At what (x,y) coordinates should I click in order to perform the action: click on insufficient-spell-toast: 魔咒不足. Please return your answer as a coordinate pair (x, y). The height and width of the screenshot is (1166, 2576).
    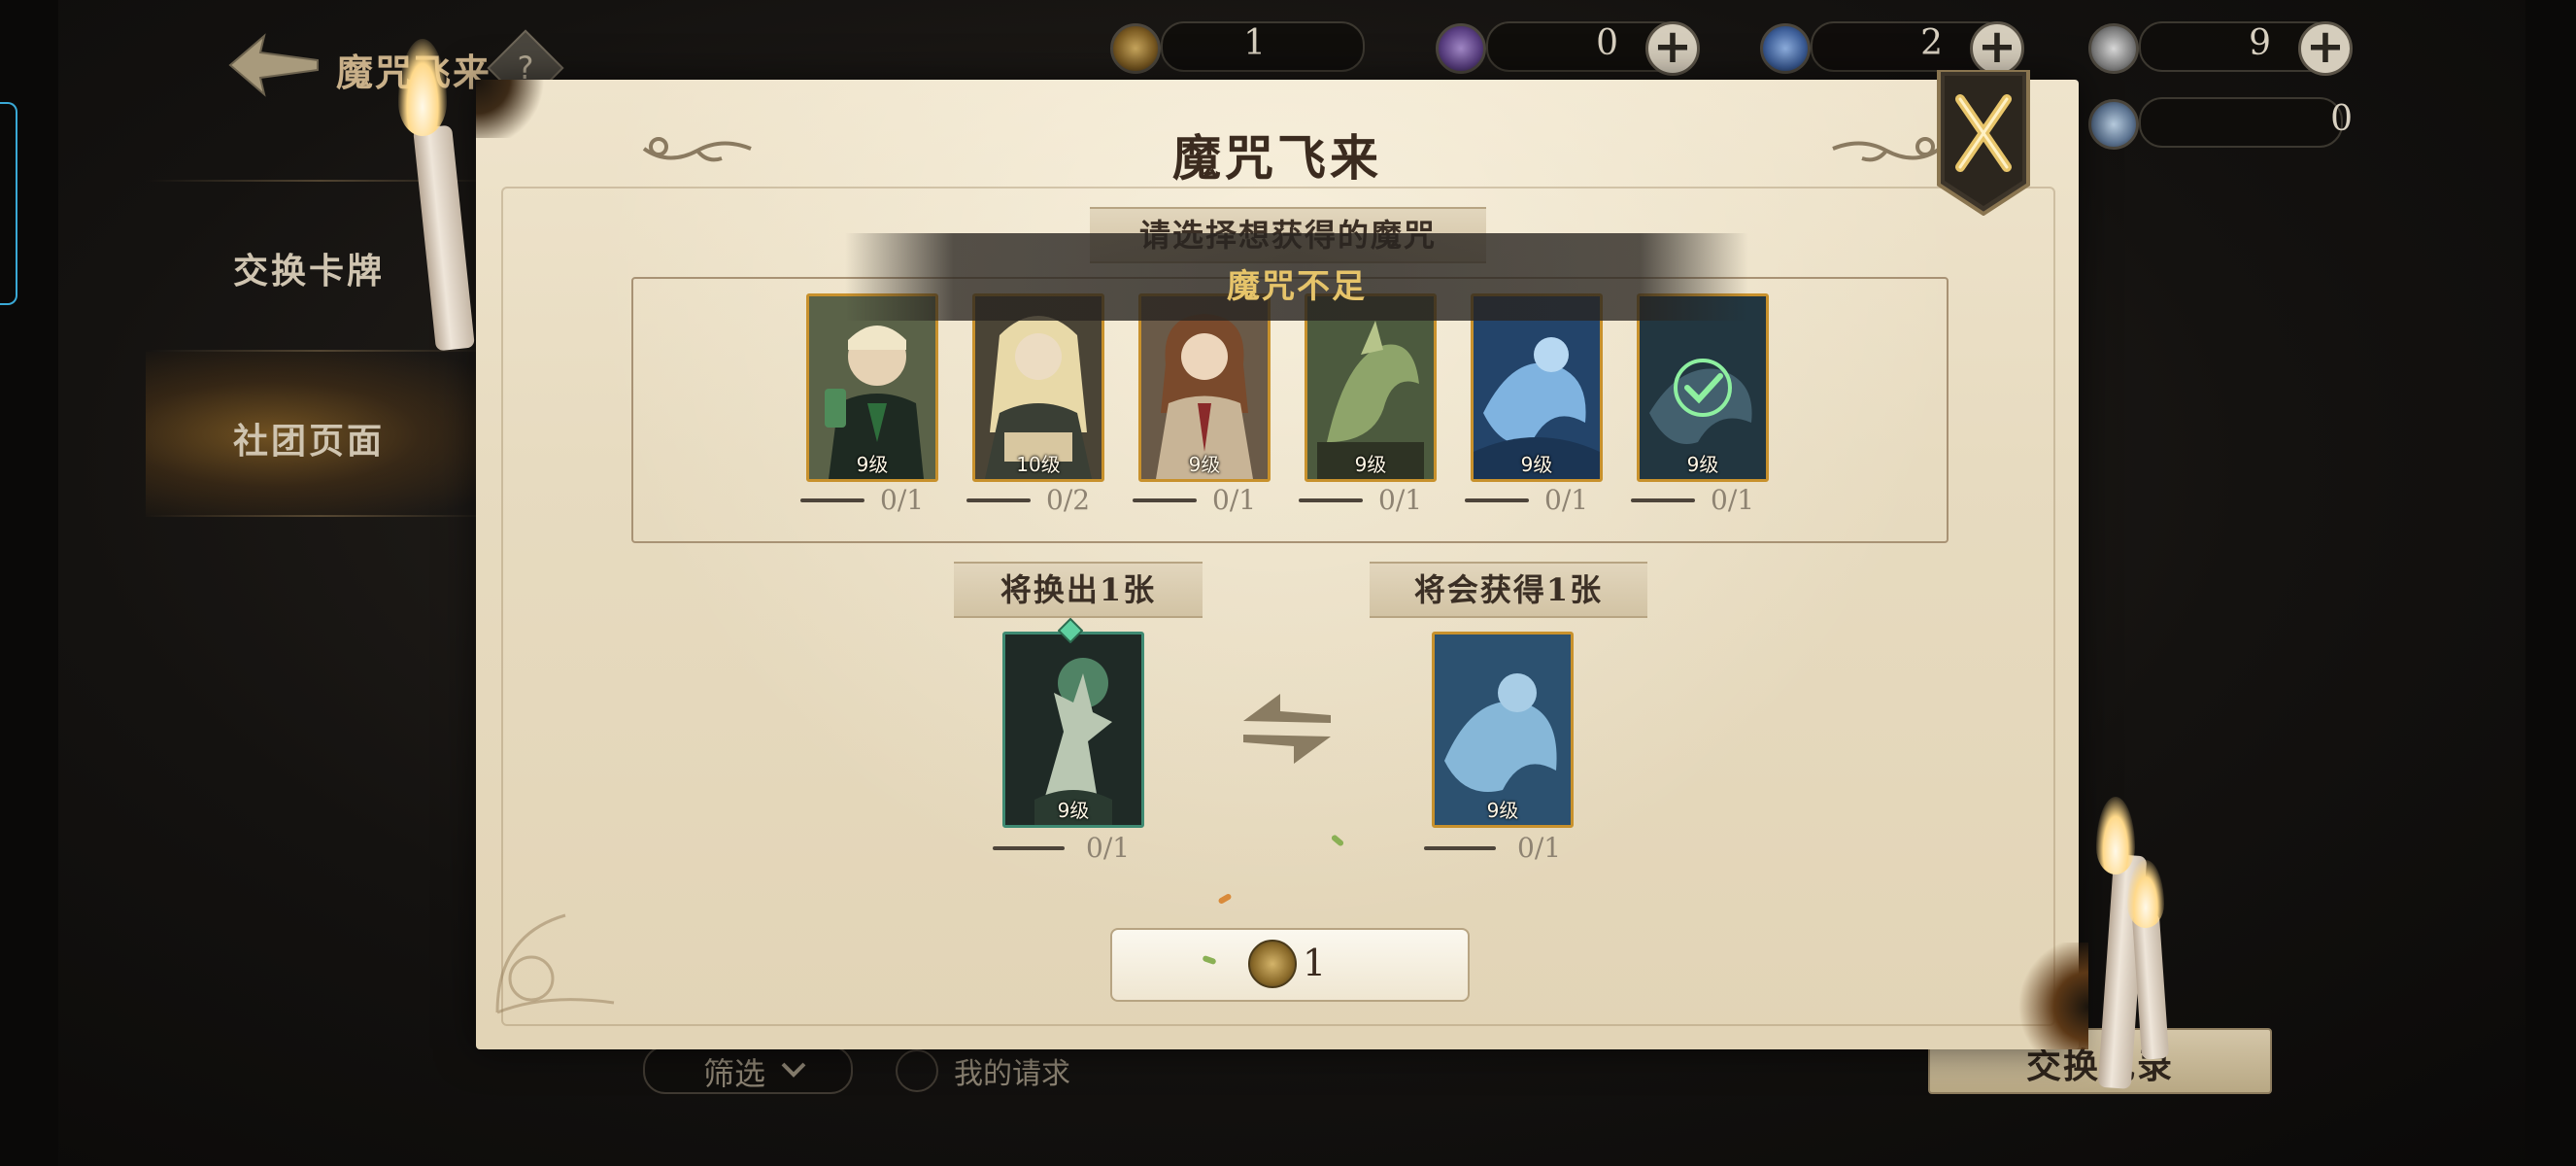
    Looking at the image, I should click on (1296, 277).